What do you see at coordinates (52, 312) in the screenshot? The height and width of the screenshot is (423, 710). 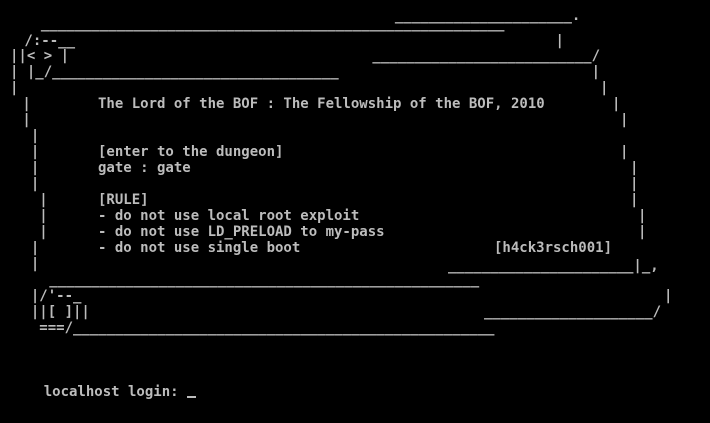 I see `banner-frame-bottom: ||[ ]||` at bounding box center [52, 312].